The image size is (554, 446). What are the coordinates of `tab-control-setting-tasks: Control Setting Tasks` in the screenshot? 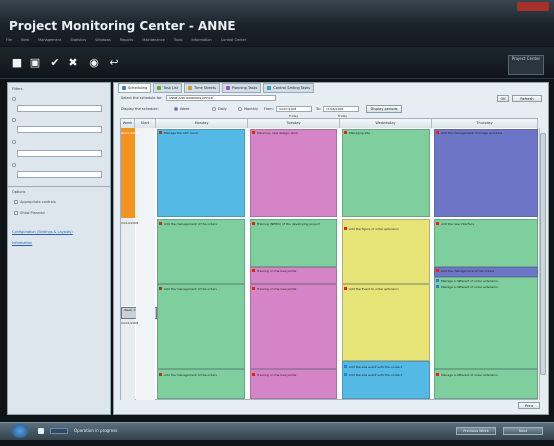 It's located at (289, 88).